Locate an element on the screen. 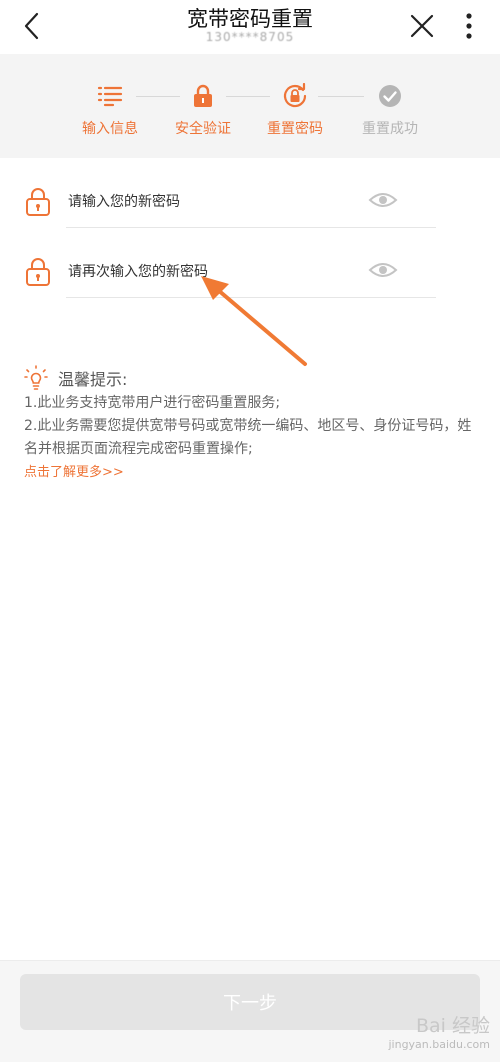  watermark: Bai 经验 jingyan.baidu.com is located at coordinates (435, 1036).